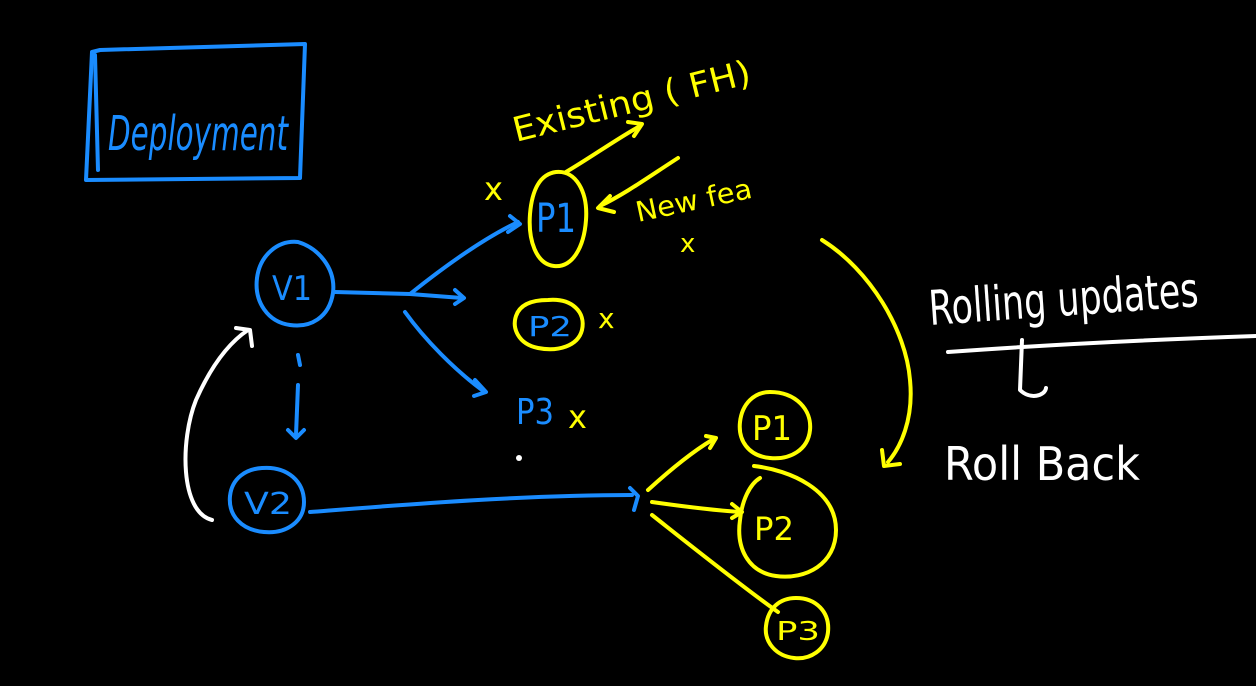 Image resolution: width=1256 pixels, height=686 pixels. I want to click on v1-pod-p3-dot, so click(519, 458).